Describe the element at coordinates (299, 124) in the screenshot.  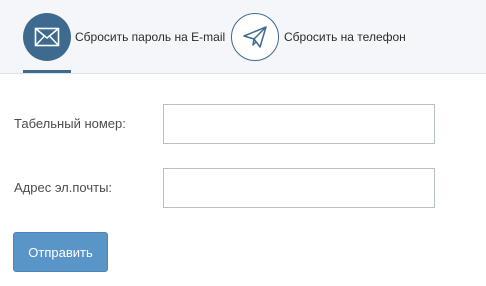
I see `employee-number-input` at that location.